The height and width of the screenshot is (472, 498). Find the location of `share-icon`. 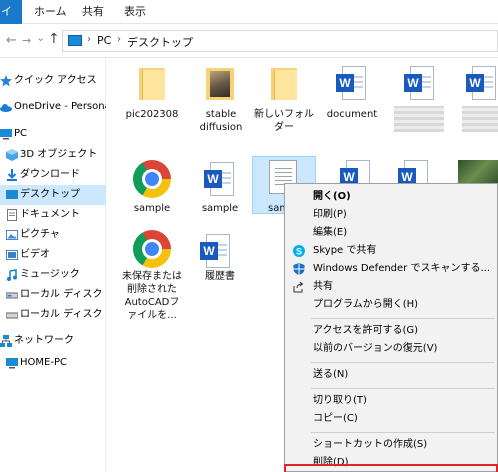

share-icon is located at coordinates (298, 287).